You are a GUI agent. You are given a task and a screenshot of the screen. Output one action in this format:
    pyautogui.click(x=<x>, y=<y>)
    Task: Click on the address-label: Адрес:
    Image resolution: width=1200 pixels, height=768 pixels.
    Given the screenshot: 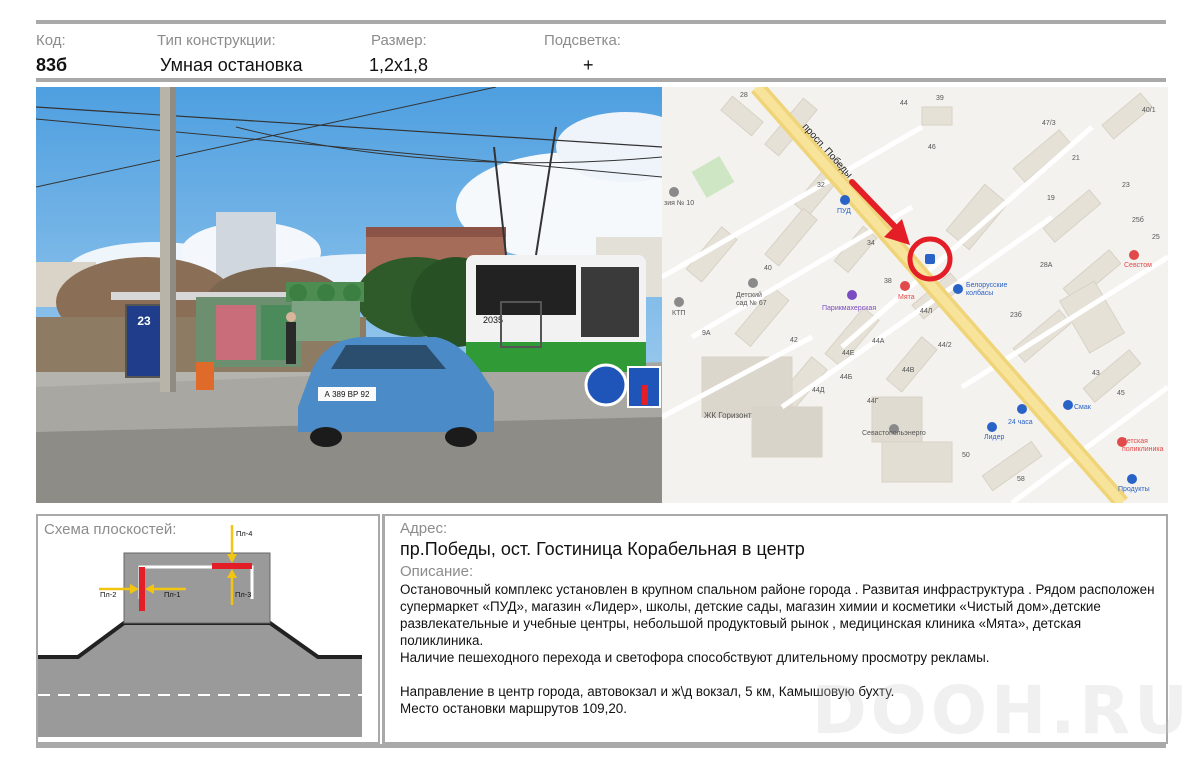 What is the action you would take?
    pyautogui.click(x=424, y=528)
    